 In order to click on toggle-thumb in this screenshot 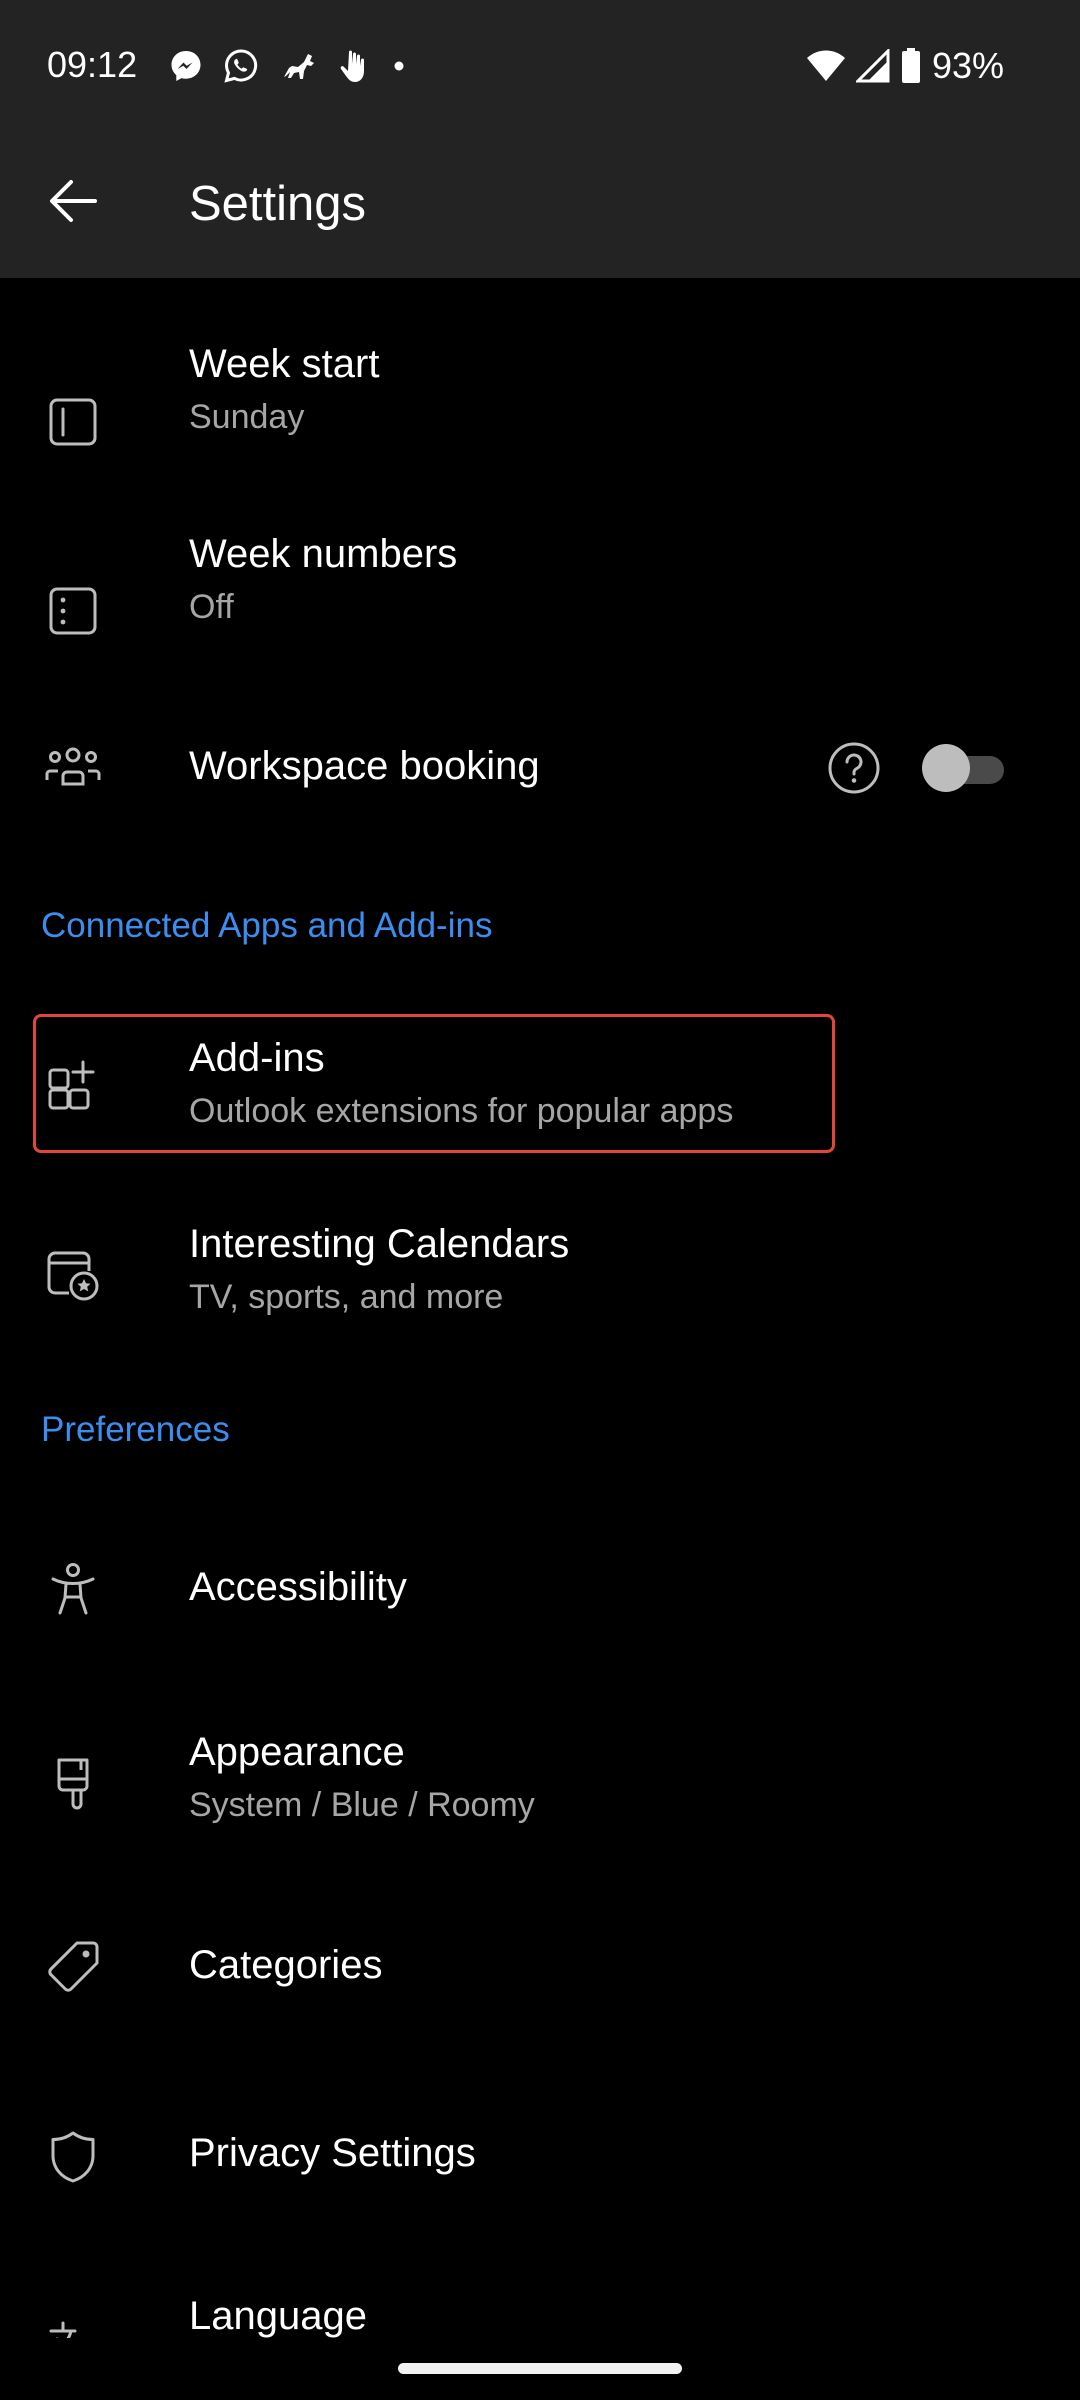, I will do `click(946, 768)`.